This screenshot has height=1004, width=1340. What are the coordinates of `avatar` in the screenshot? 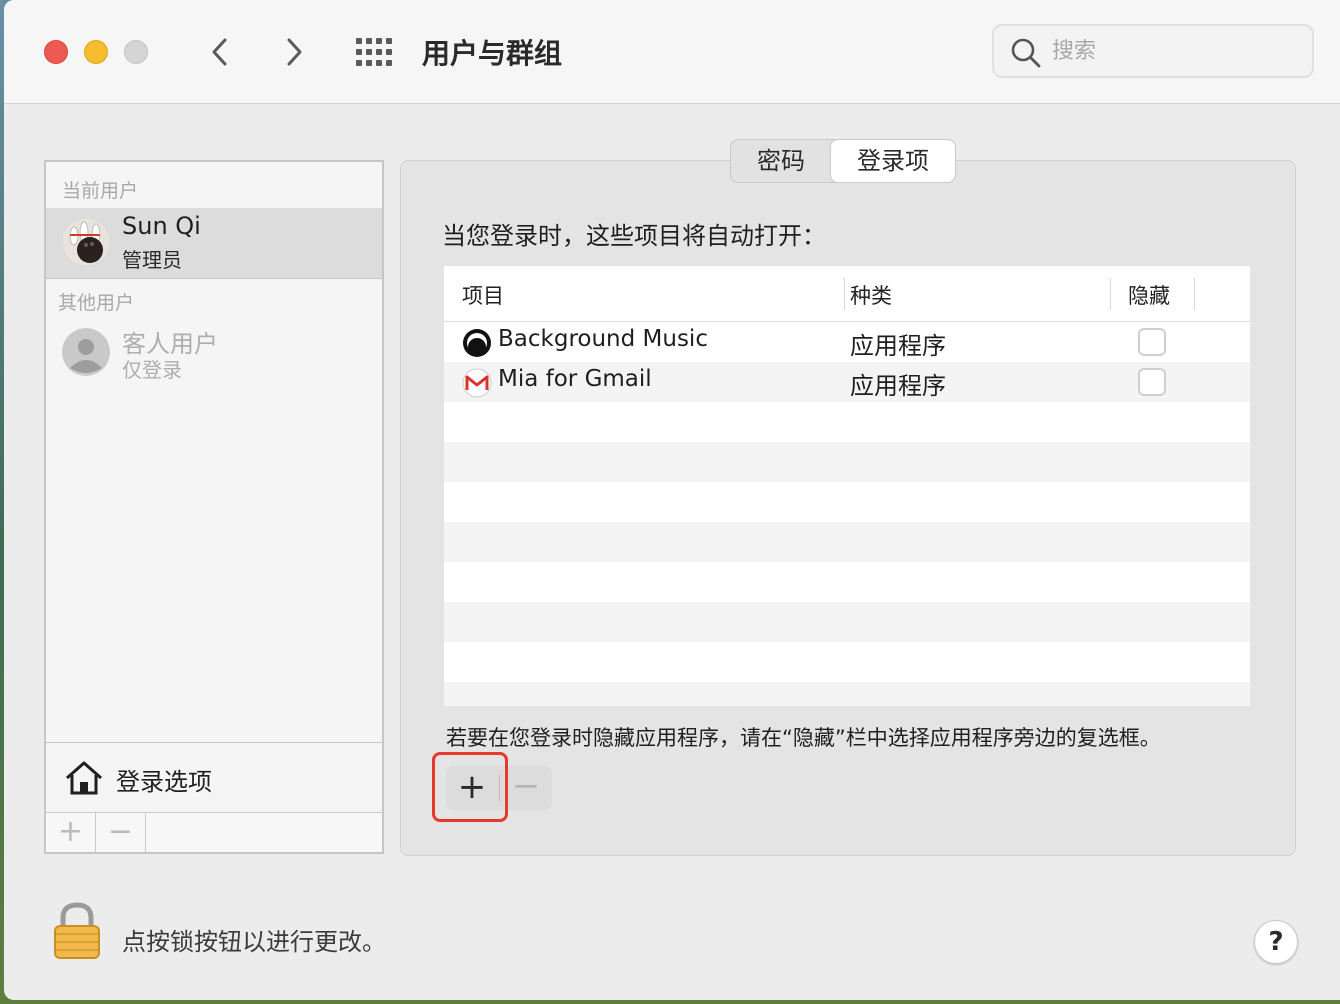 It's located at (86, 242).